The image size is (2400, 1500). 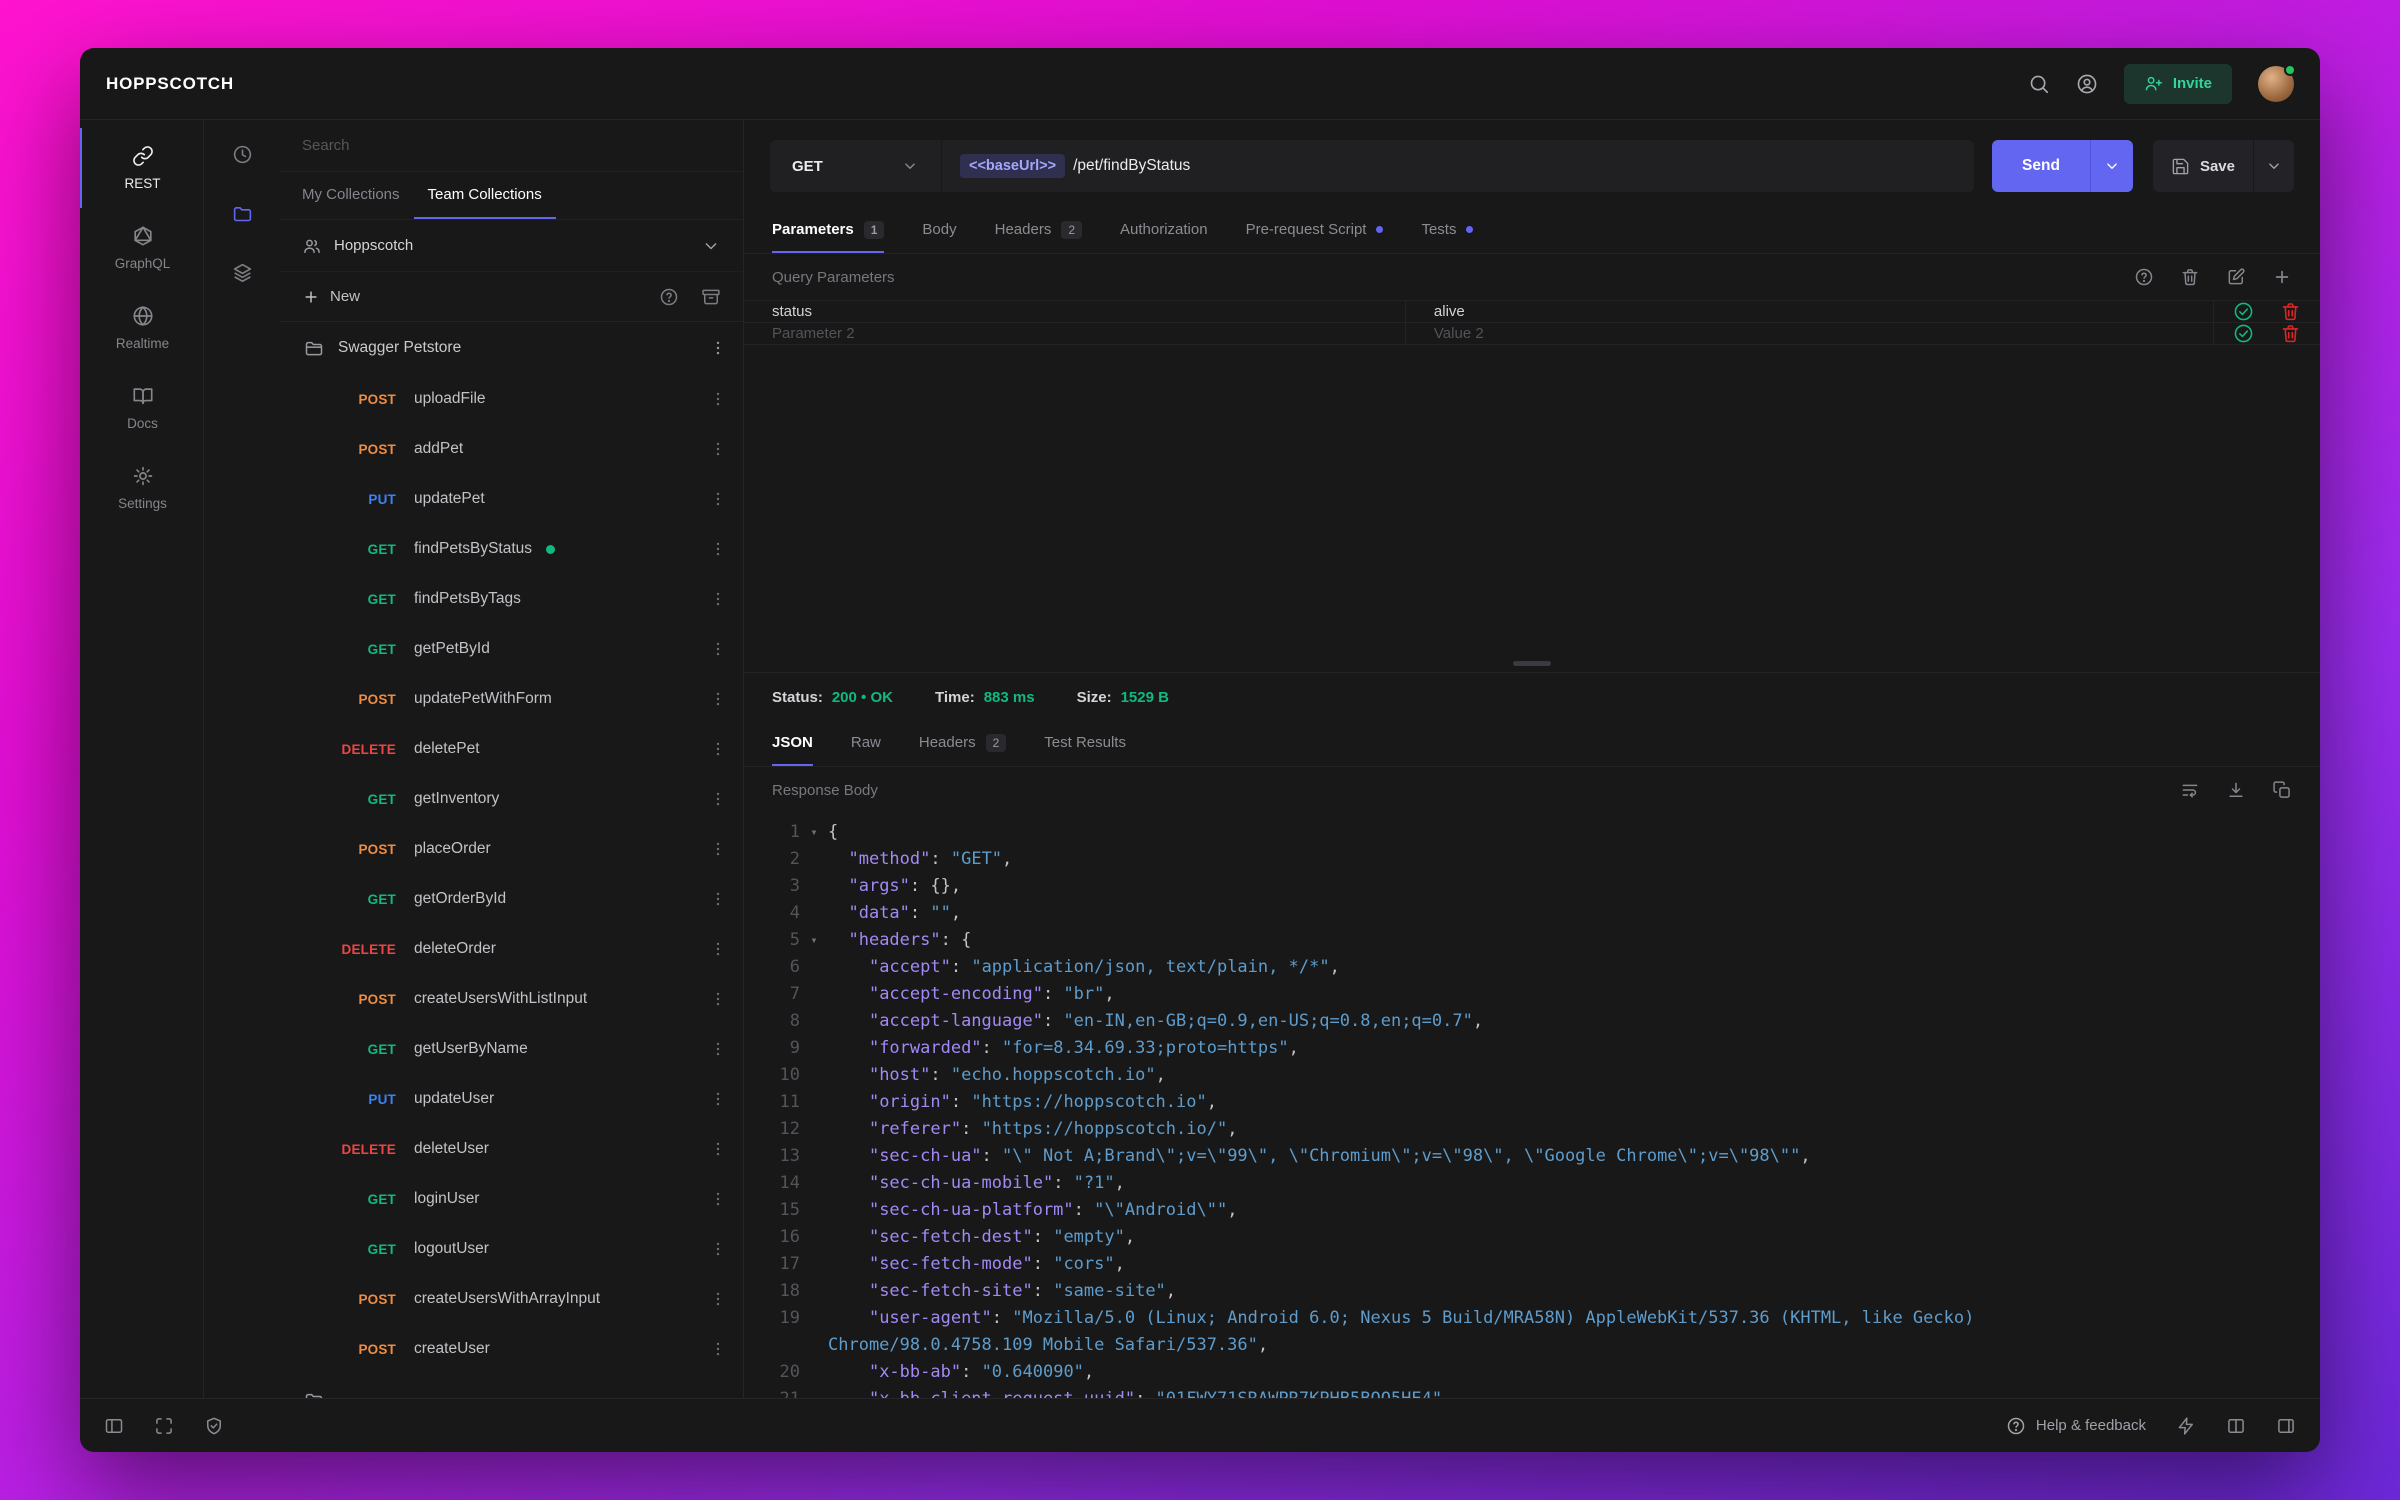 I want to click on url-input: <<baseUrl>> /pet/findByStatus, so click(x=1458, y=166).